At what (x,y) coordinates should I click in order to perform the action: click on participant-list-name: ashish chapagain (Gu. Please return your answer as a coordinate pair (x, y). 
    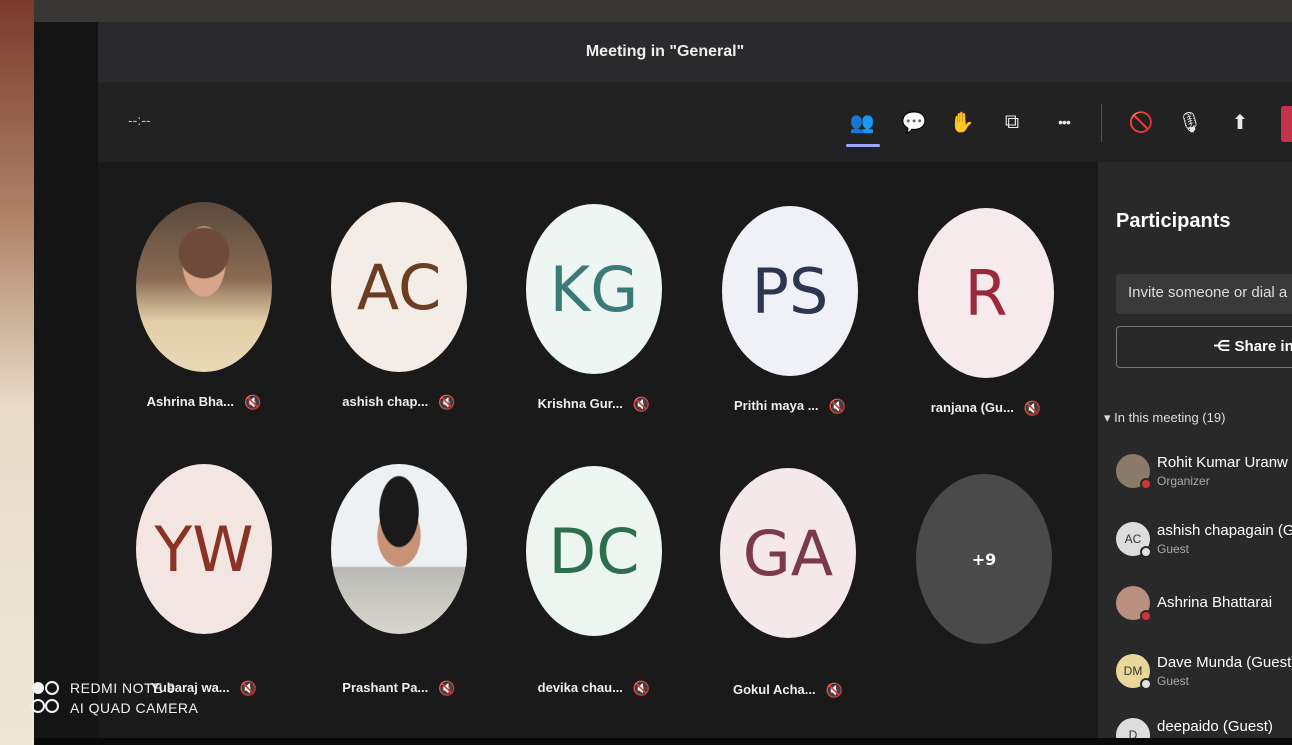
    Looking at the image, I should click on (1224, 530).